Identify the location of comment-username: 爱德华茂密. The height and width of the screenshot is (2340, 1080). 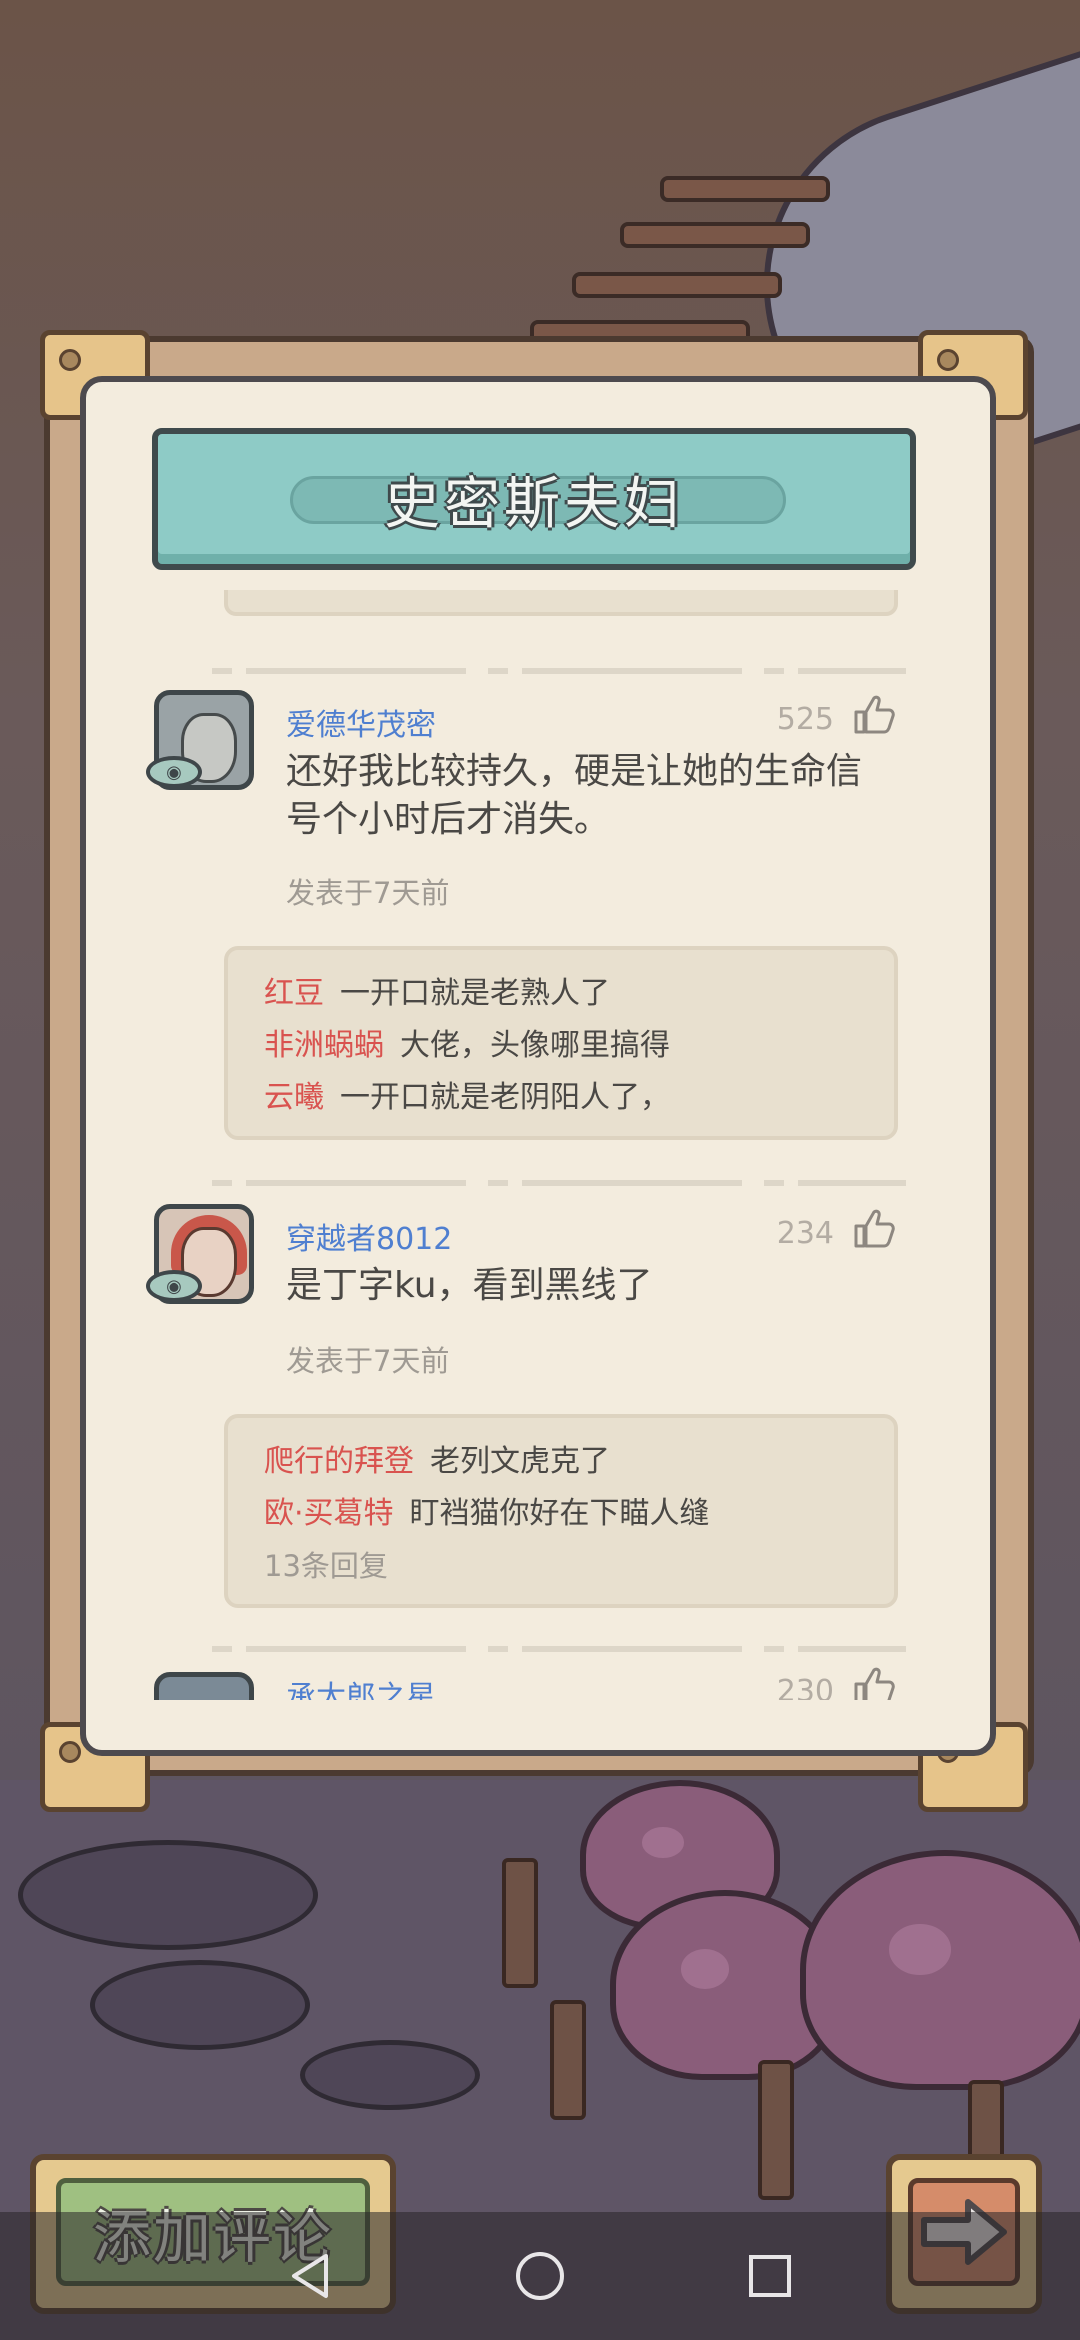
(361, 722).